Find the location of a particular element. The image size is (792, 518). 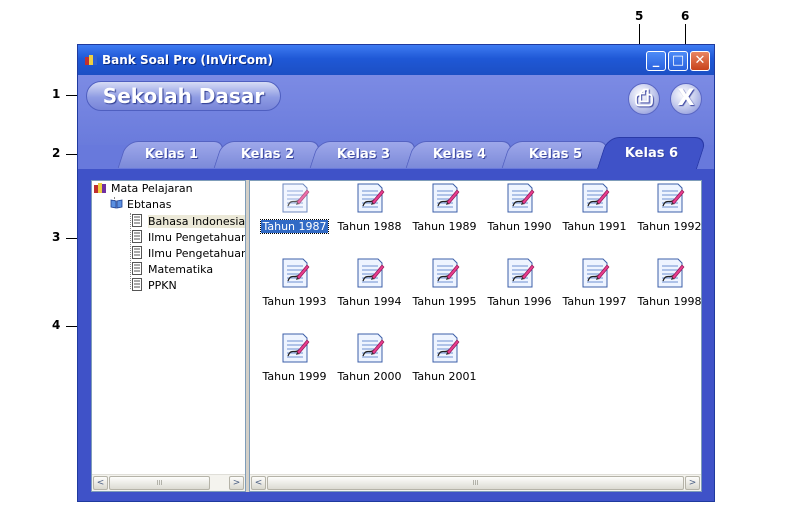

year-item: Tahun 2001 is located at coordinates (444, 362).